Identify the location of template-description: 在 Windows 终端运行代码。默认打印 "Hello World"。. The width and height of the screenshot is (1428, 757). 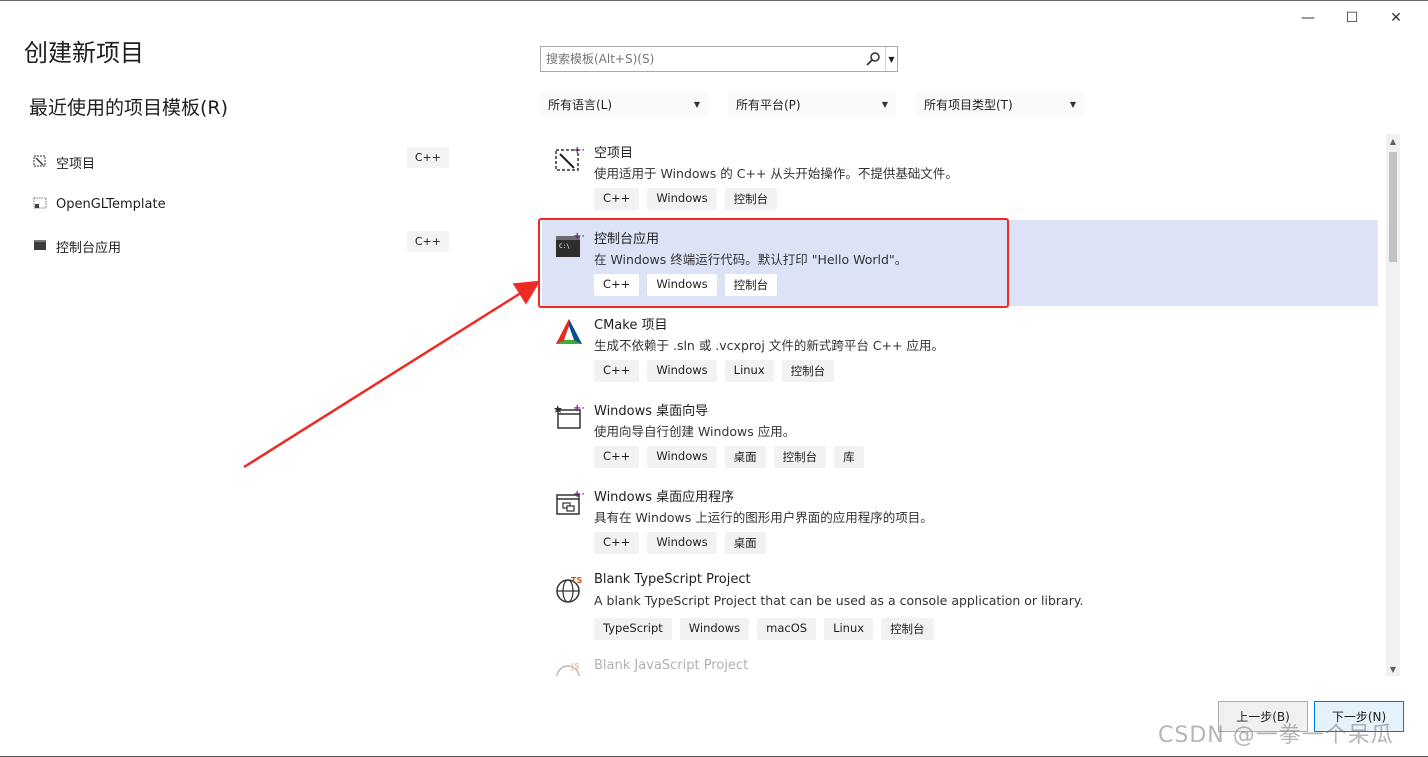
(751, 259).